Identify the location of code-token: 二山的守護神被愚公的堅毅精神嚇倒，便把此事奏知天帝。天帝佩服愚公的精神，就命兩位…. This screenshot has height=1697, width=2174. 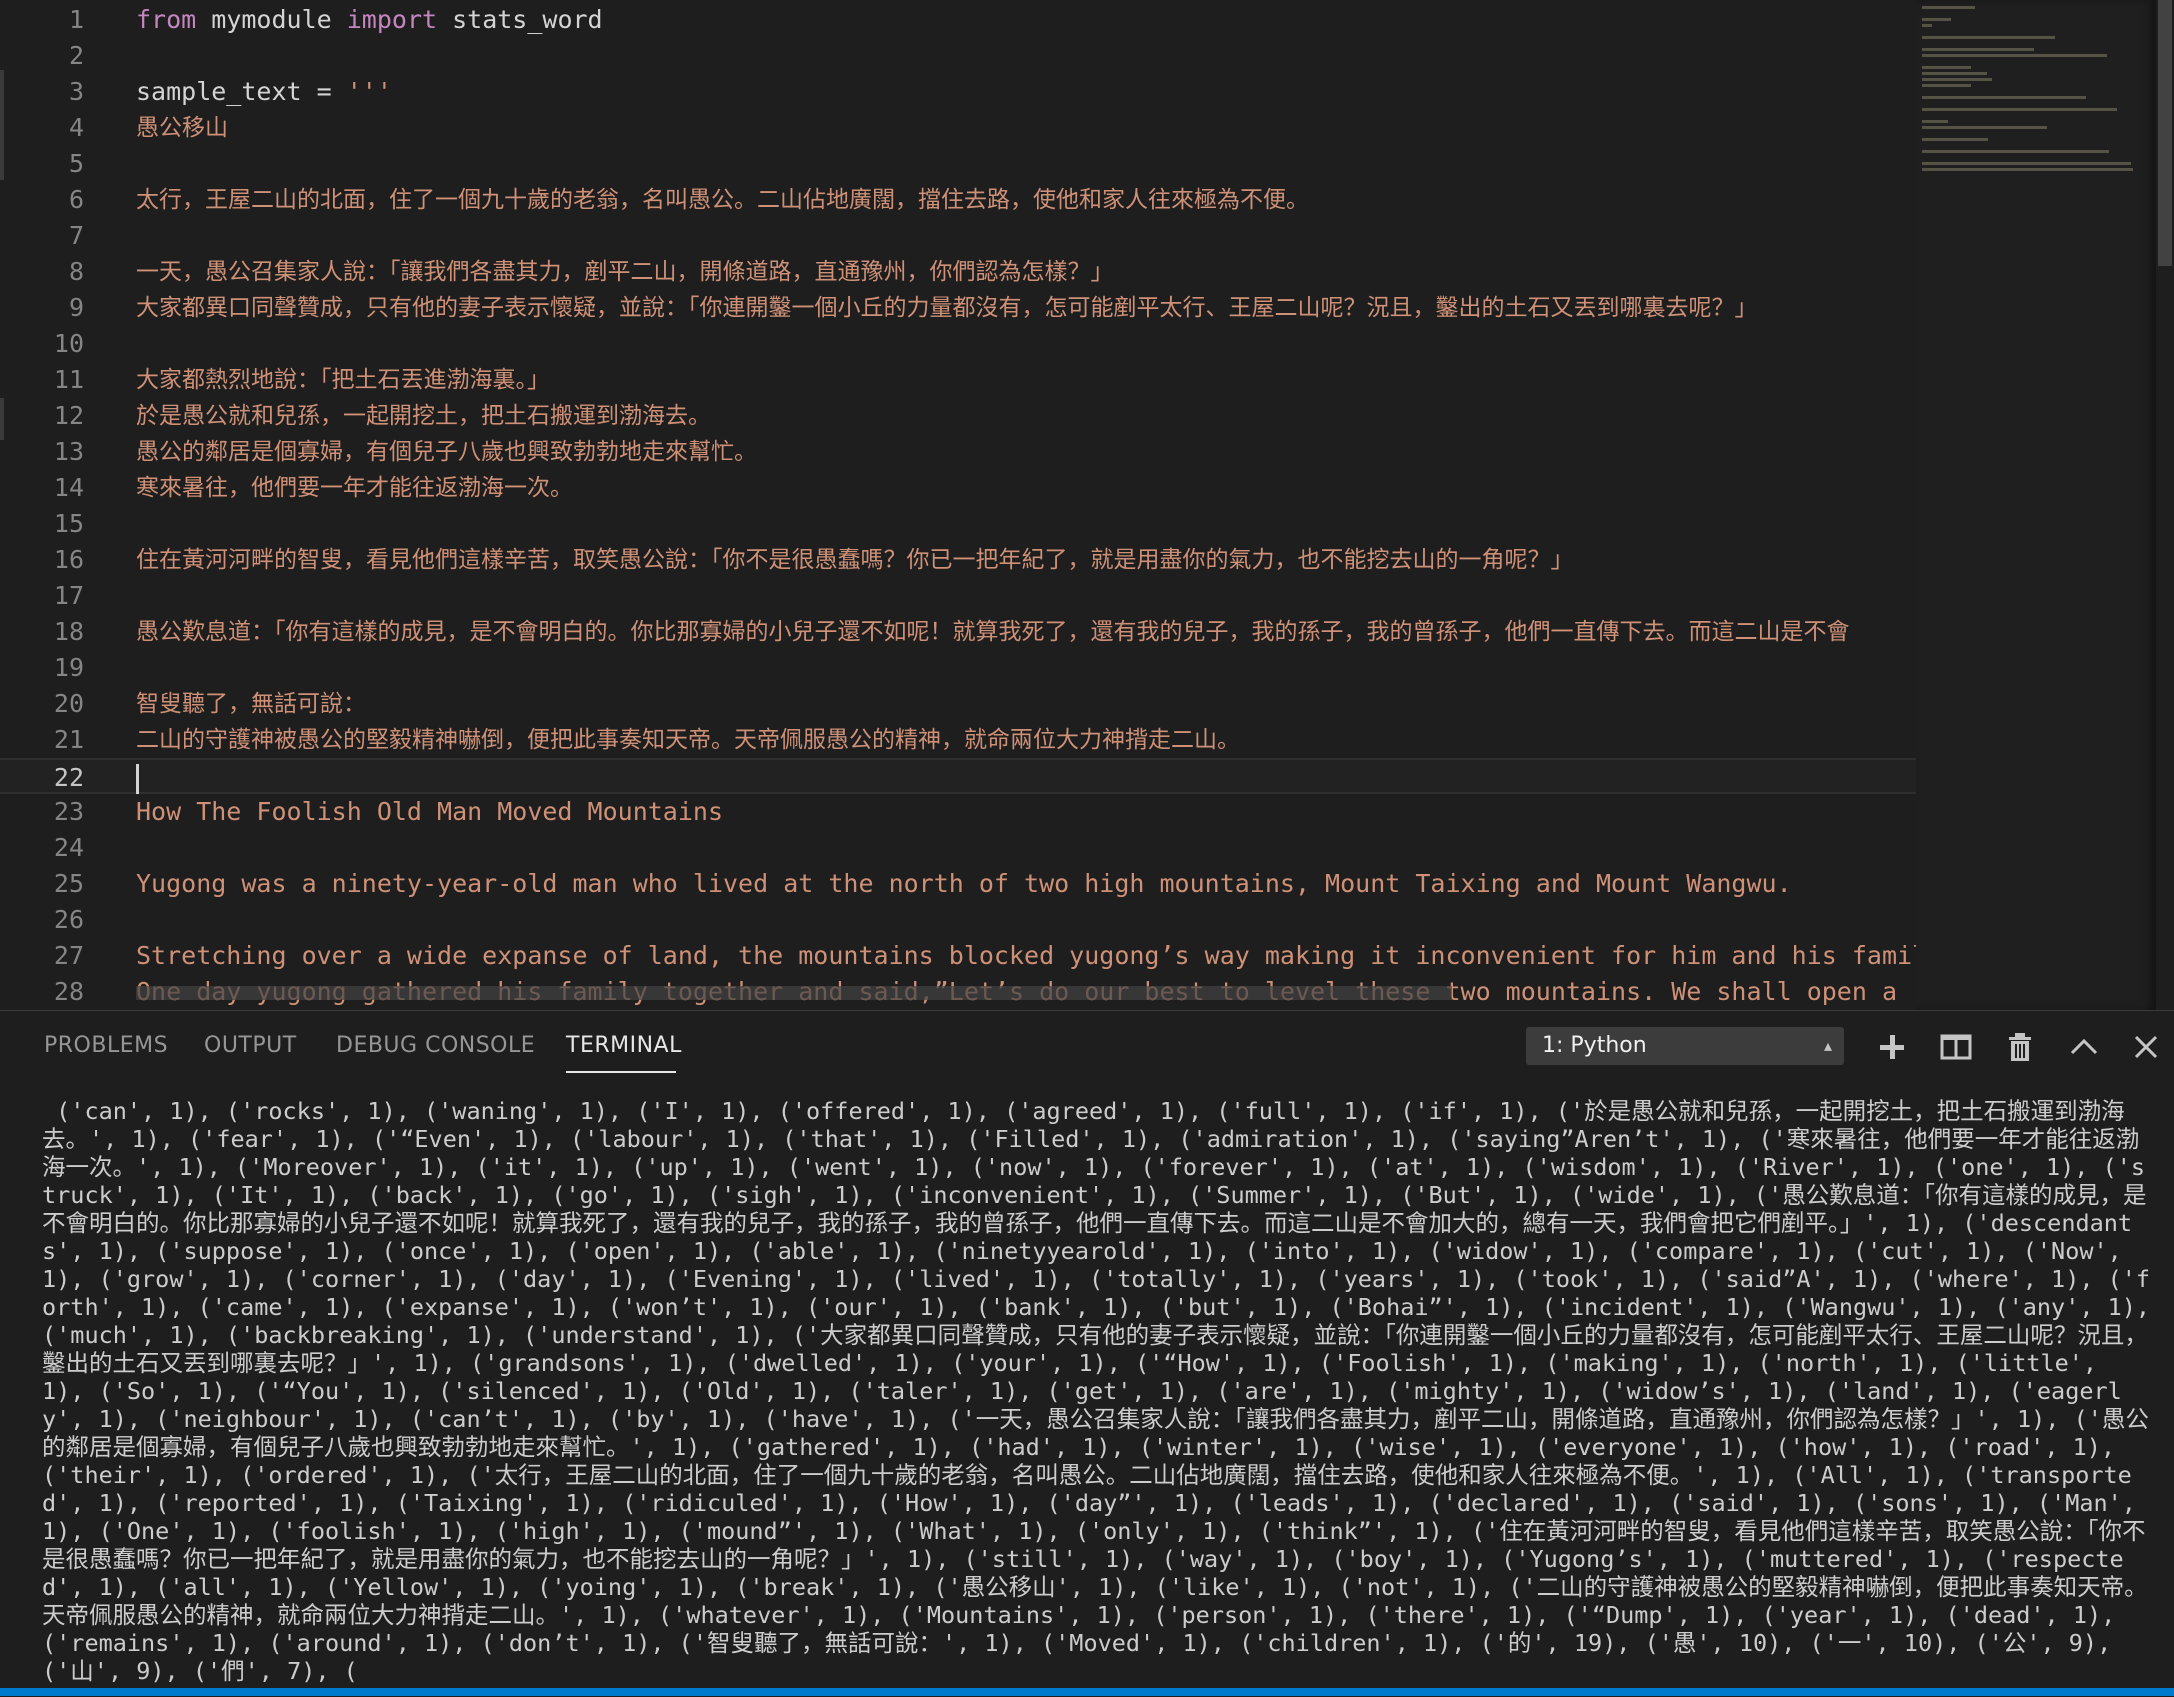
(688, 740).